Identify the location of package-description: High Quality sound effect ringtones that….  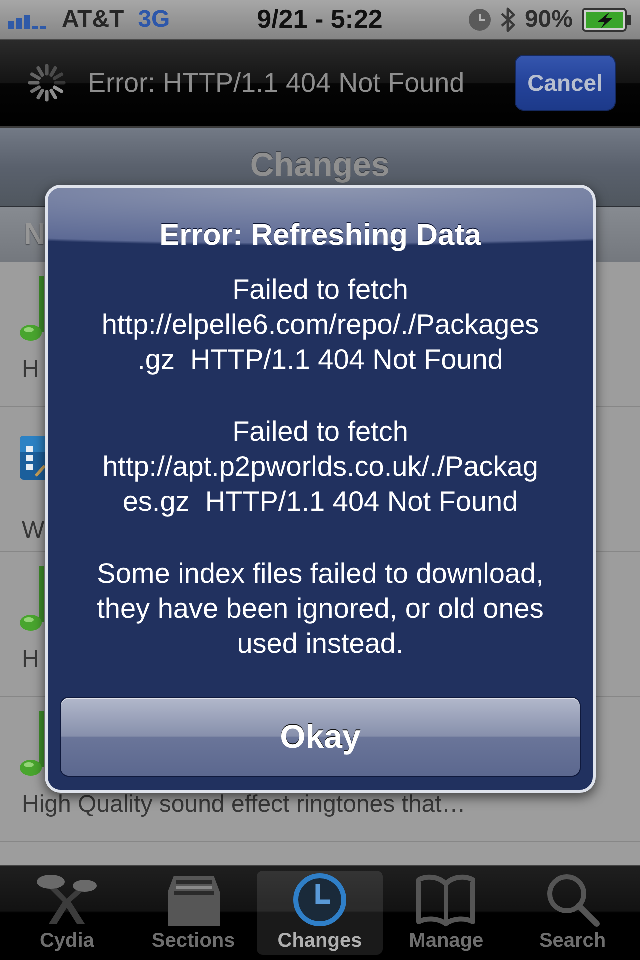
(244, 805).